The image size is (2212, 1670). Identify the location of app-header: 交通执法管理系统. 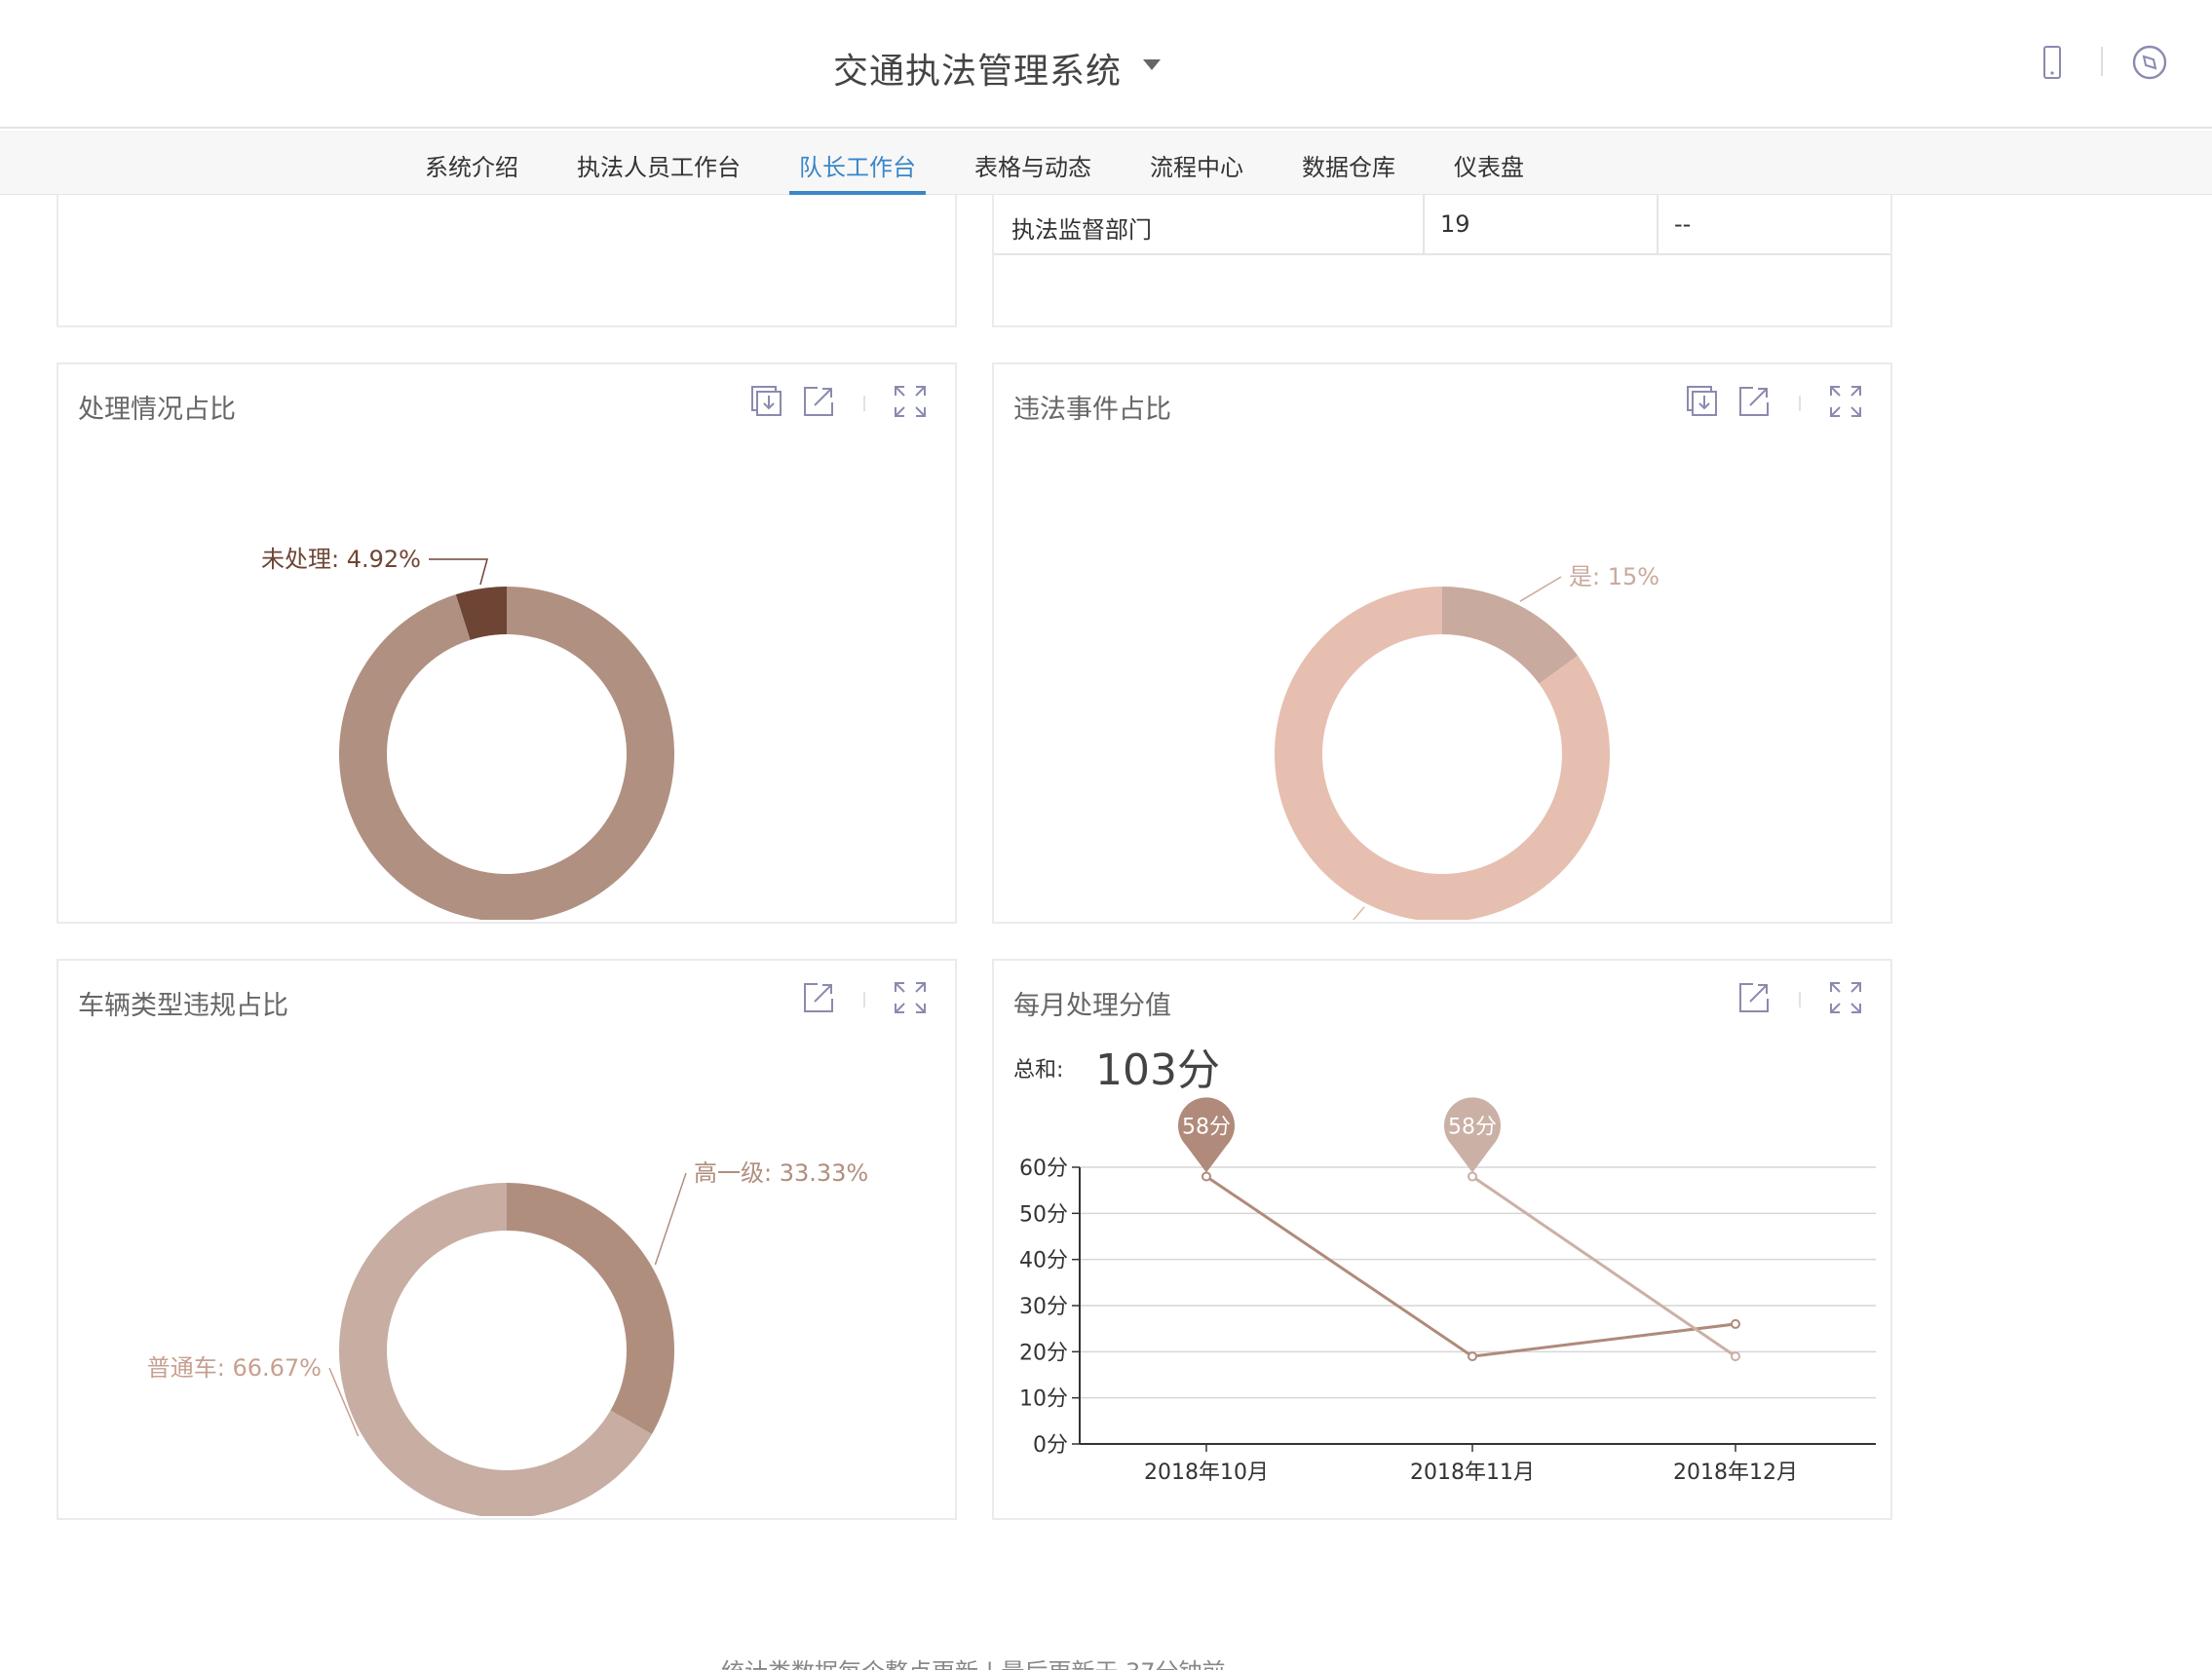
(1106, 64).